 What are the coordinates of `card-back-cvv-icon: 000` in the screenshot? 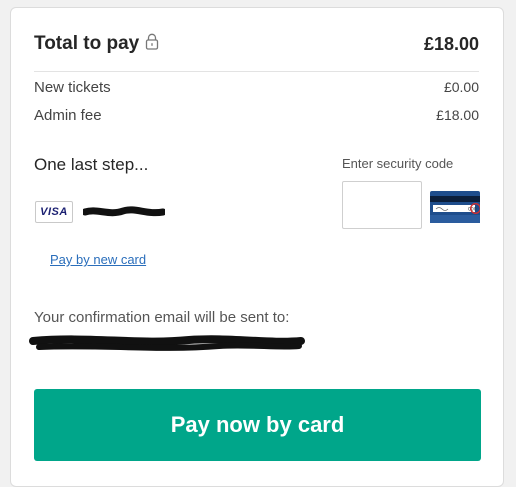 It's located at (455, 207).